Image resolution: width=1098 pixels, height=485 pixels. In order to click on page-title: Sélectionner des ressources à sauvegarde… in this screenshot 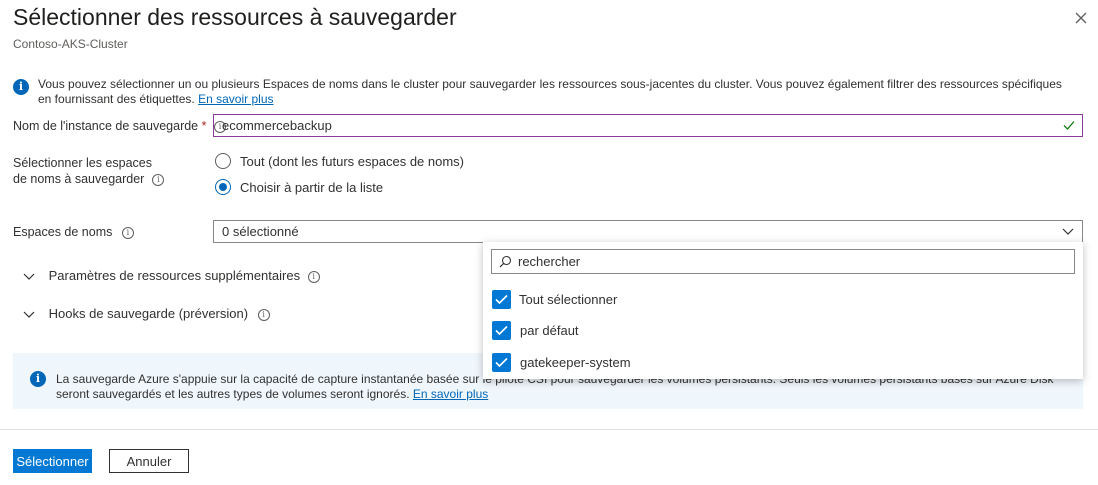, I will do `click(235, 17)`.